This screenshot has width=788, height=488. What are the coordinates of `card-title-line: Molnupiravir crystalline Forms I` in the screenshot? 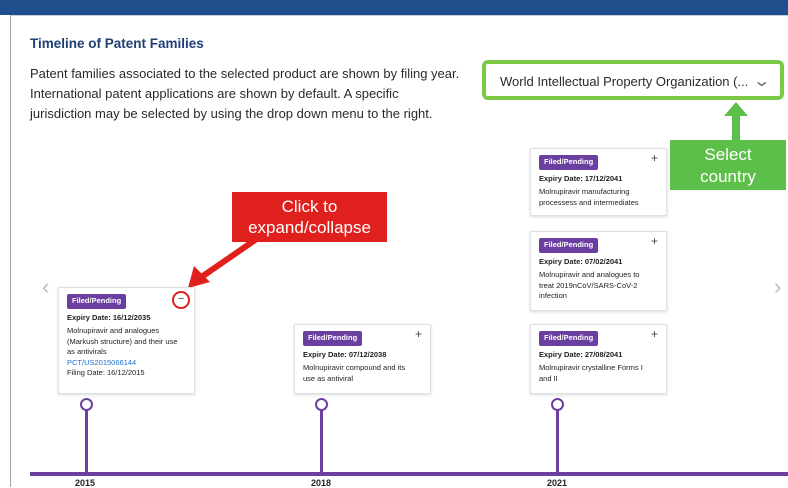 It's located at (591, 367).